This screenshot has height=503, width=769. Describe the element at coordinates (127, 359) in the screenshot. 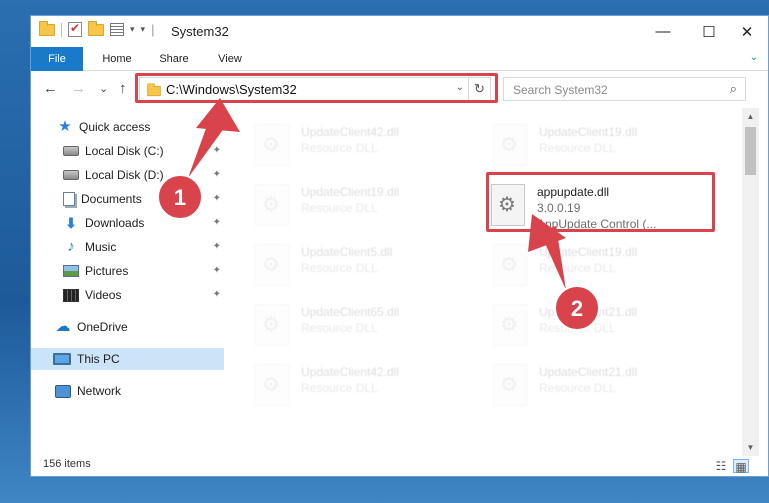

I see `sidebar-item-this-pc: This PC` at that location.